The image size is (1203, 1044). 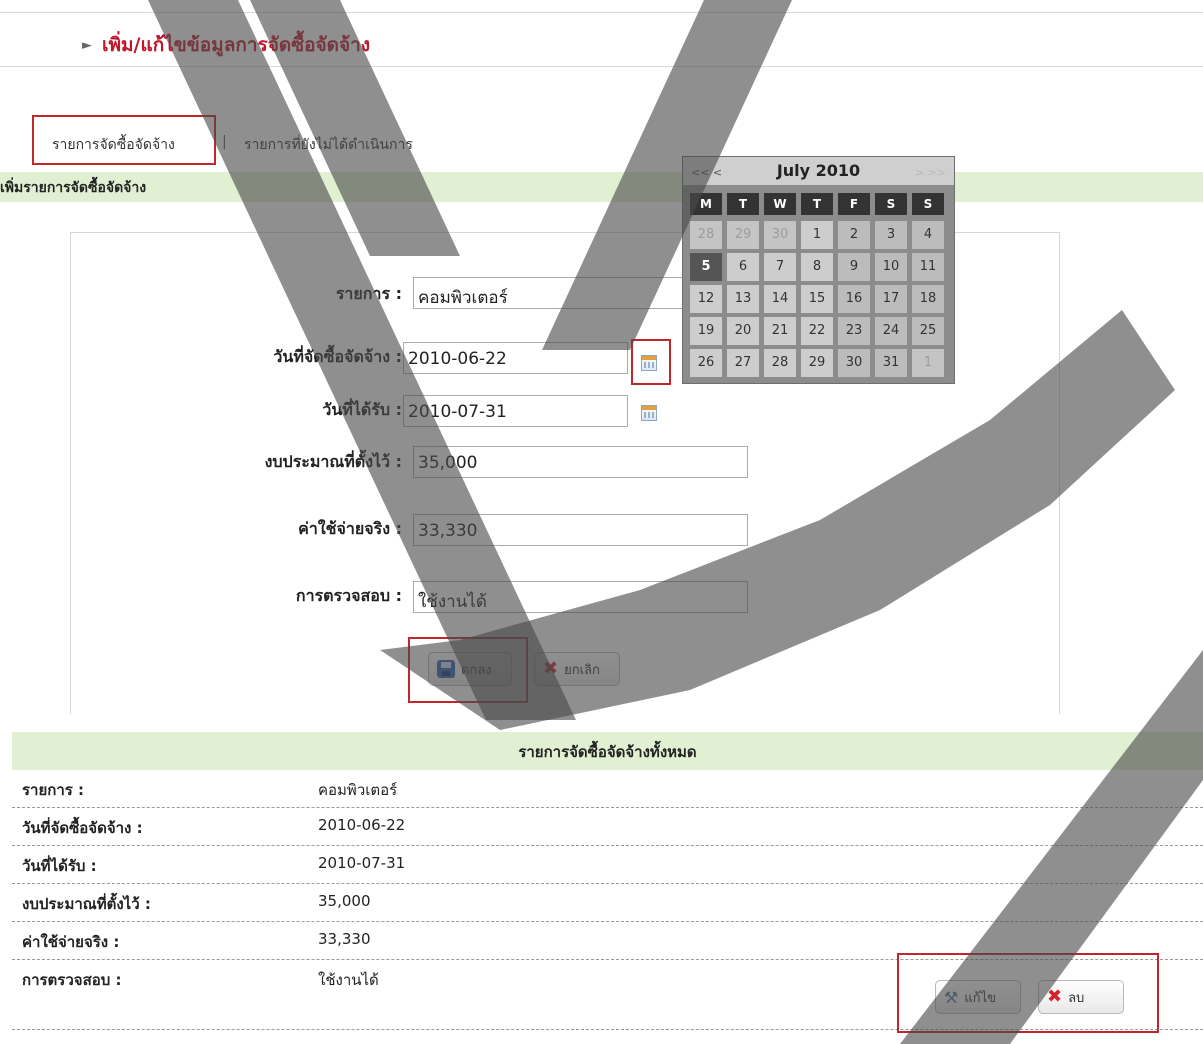 I want to click on actual-cost-input: 33,330, so click(x=580, y=530).